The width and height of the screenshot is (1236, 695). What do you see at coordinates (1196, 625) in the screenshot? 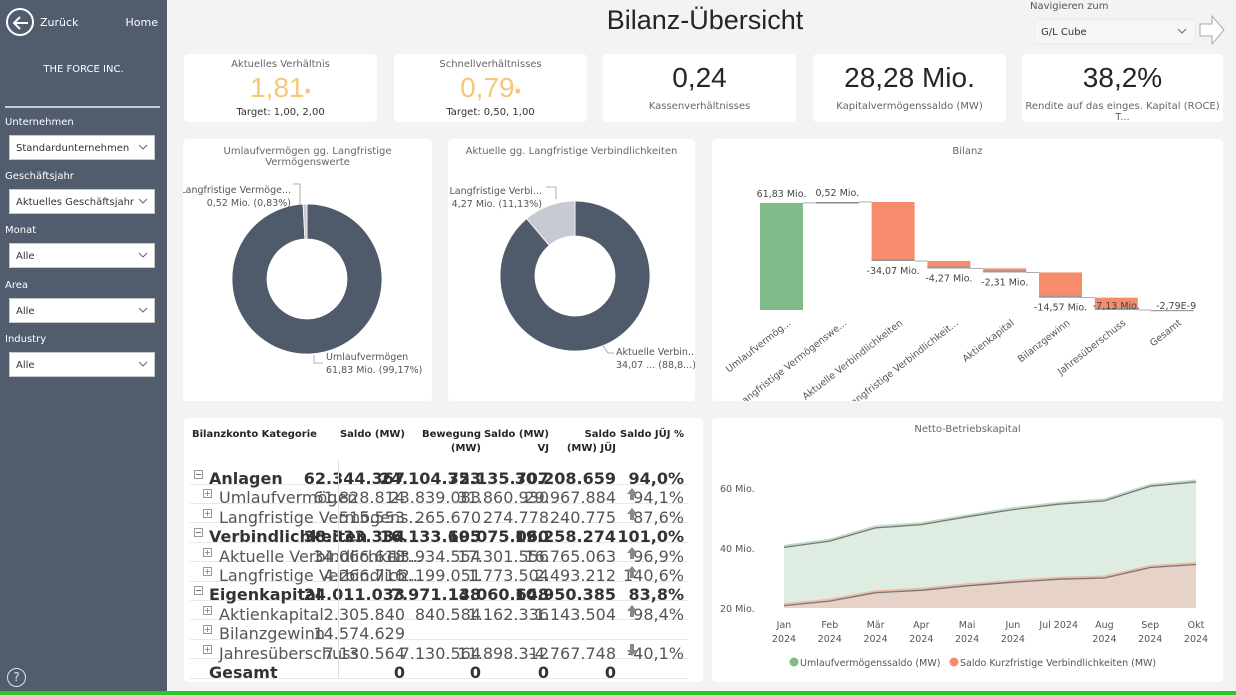
I see `x-axis-tick: Okt` at bounding box center [1196, 625].